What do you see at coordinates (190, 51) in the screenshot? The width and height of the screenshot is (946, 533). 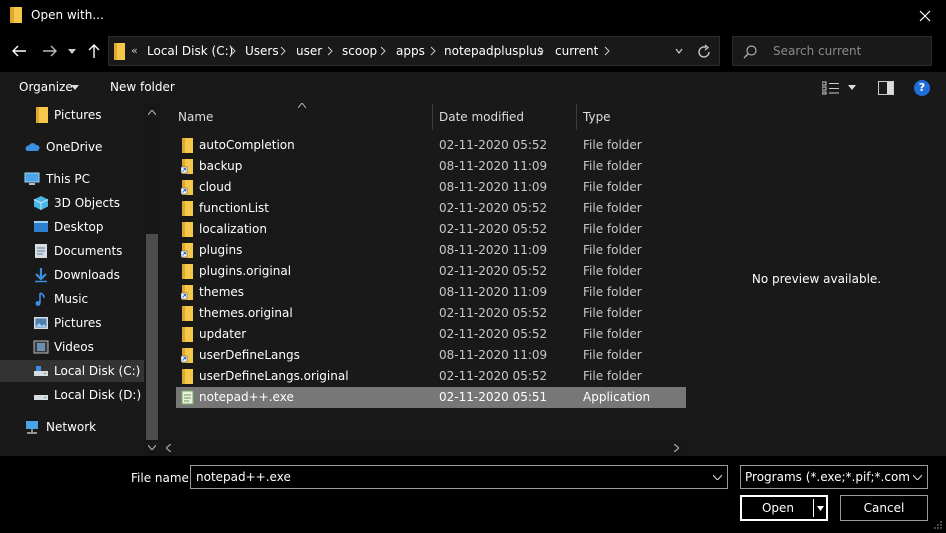 I see `breadcrumb-item: Local Disk (C:)` at bounding box center [190, 51].